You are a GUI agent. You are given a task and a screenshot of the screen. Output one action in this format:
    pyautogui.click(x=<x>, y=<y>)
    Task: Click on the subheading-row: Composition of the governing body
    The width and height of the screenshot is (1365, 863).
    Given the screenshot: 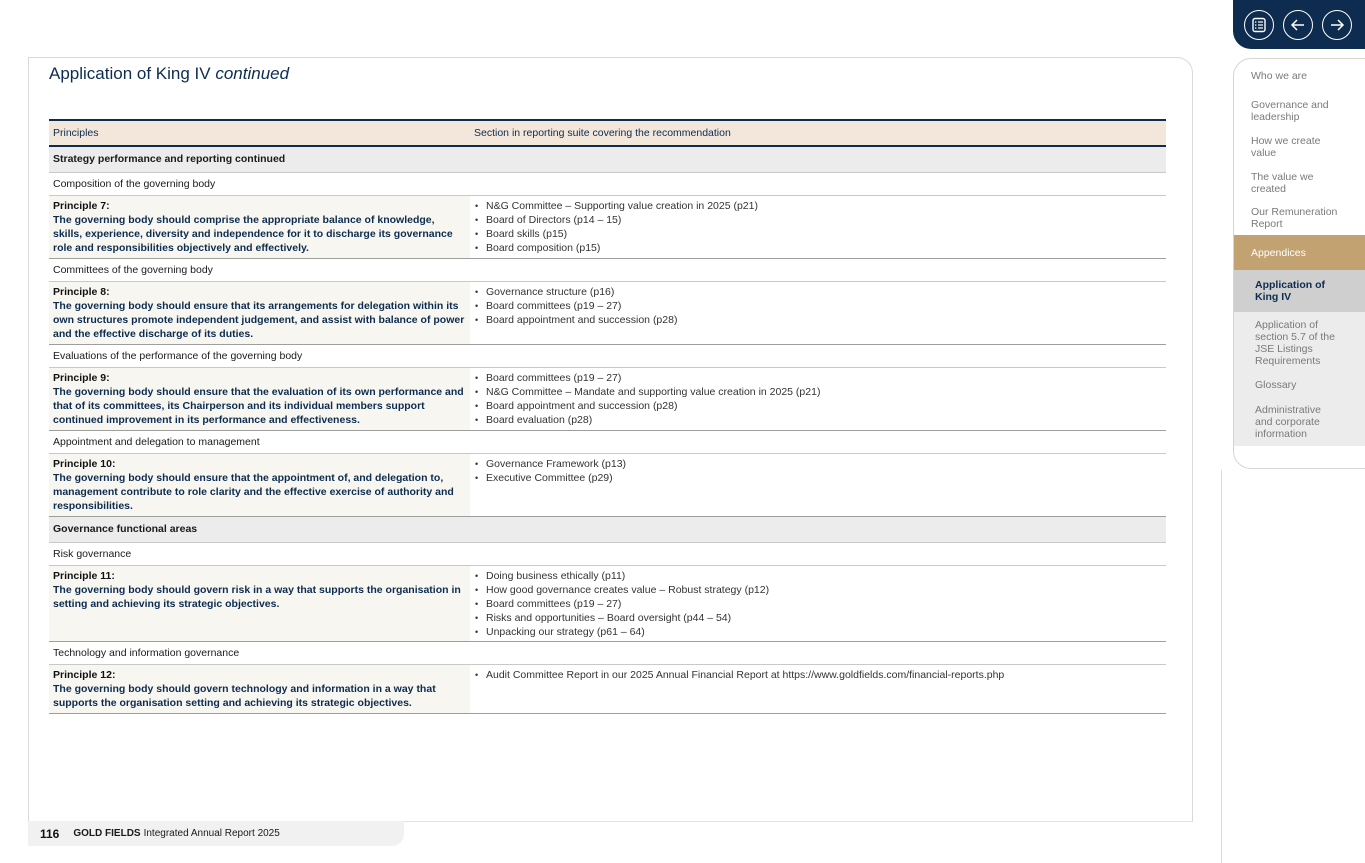 What is the action you would take?
    pyautogui.click(x=607, y=184)
    